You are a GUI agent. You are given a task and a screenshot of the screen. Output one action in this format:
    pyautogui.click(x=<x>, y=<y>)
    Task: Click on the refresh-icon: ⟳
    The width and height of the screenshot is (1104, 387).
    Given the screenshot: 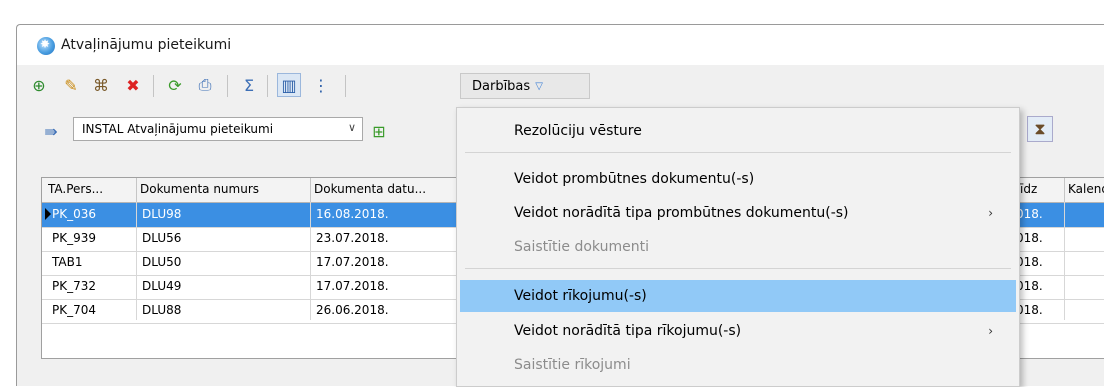 What is the action you would take?
    pyautogui.click(x=175, y=85)
    